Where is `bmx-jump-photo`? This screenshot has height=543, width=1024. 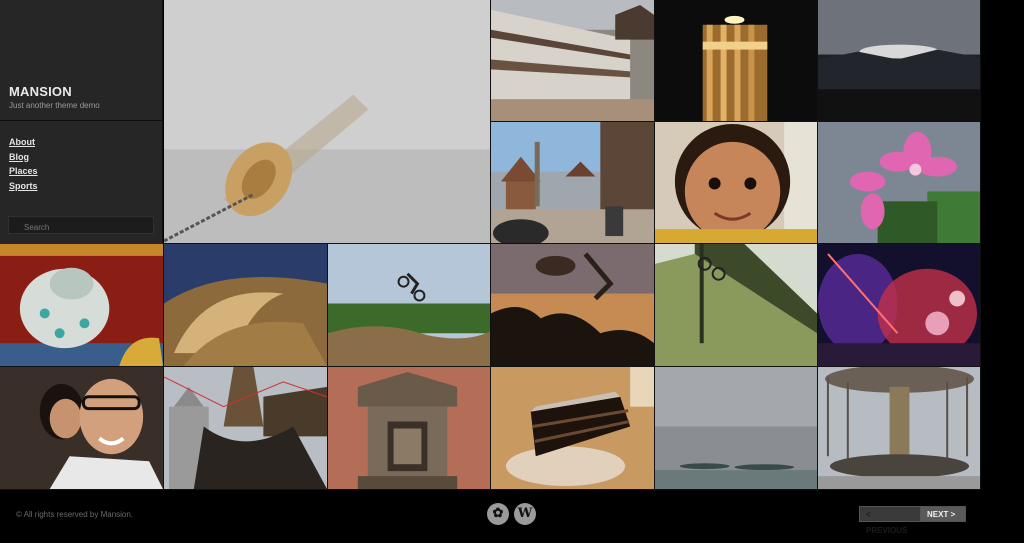
bmx-jump-photo is located at coordinates (409, 305).